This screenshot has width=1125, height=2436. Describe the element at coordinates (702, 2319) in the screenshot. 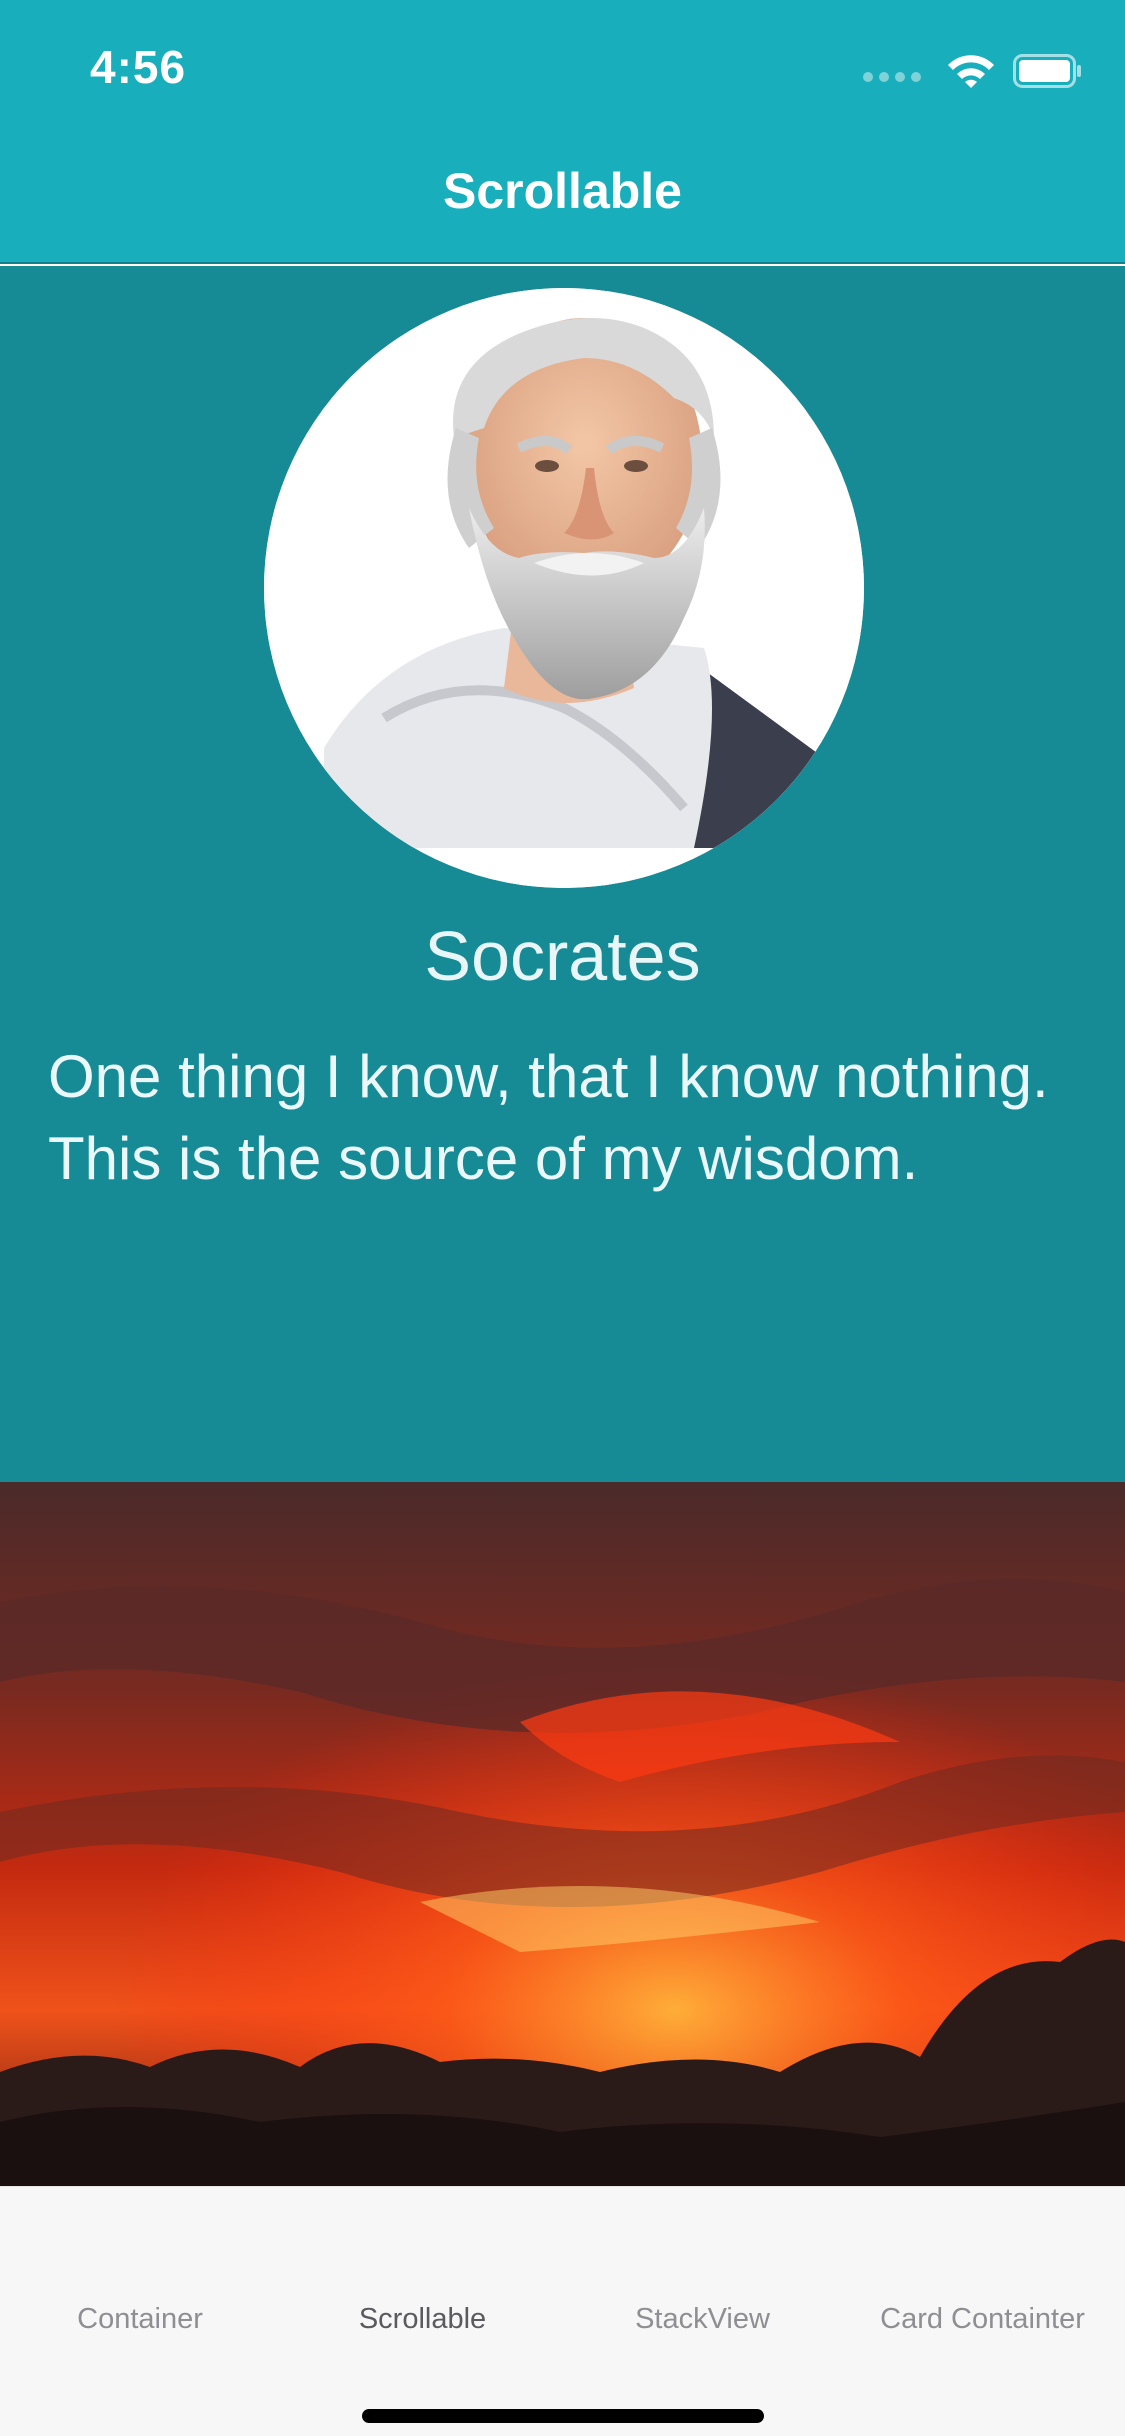

I see `tab-stackview: StackView` at that location.